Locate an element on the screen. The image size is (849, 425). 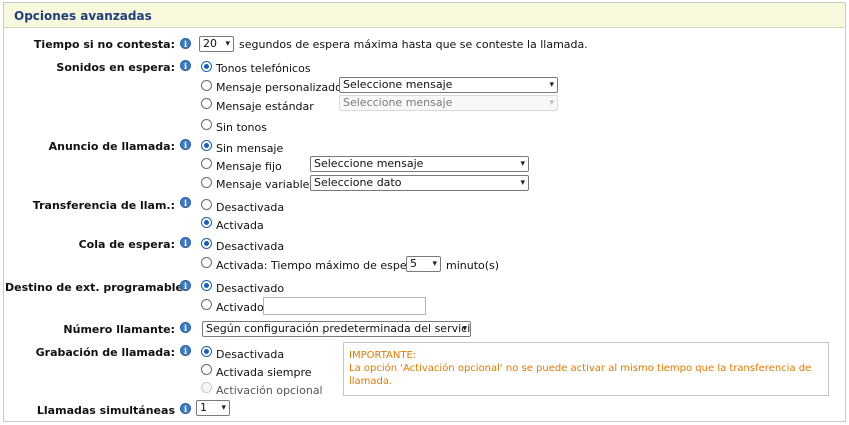
radio-transferencia-desactivada is located at coordinates (206, 204).